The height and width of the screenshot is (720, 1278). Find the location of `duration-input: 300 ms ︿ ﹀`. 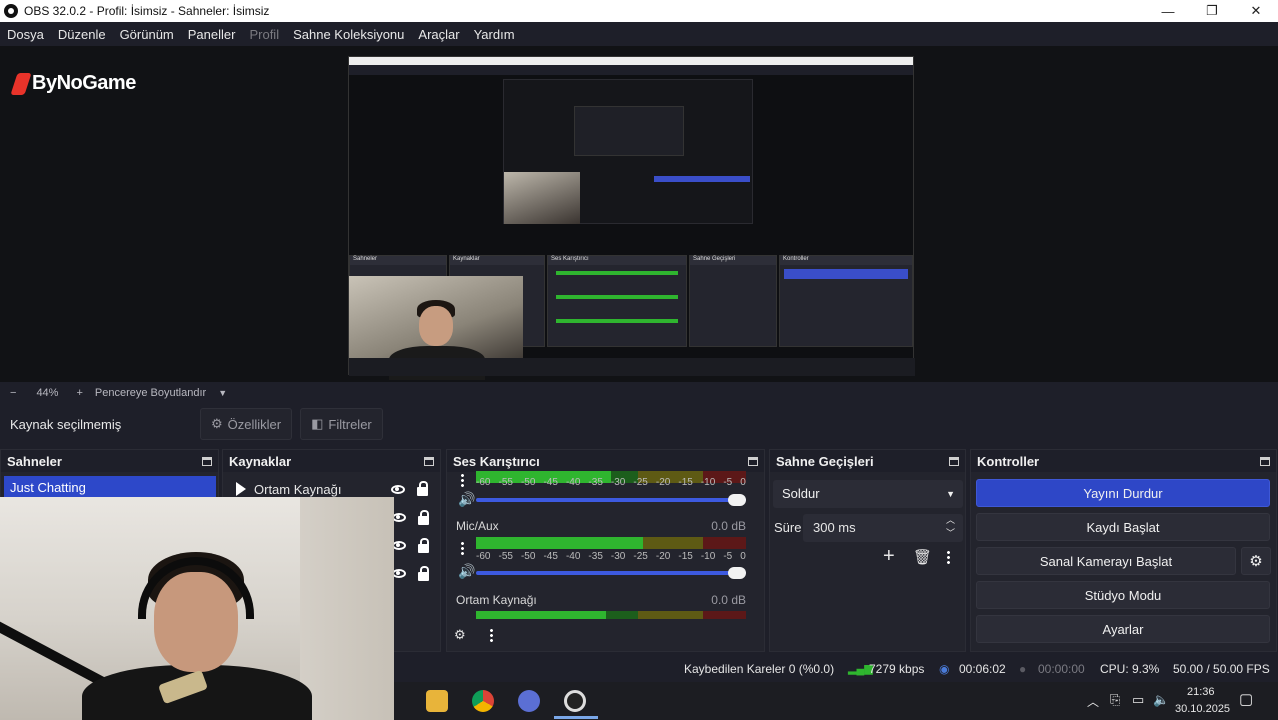

duration-input: 300 ms ︿ ﹀ is located at coordinates (883, 528).